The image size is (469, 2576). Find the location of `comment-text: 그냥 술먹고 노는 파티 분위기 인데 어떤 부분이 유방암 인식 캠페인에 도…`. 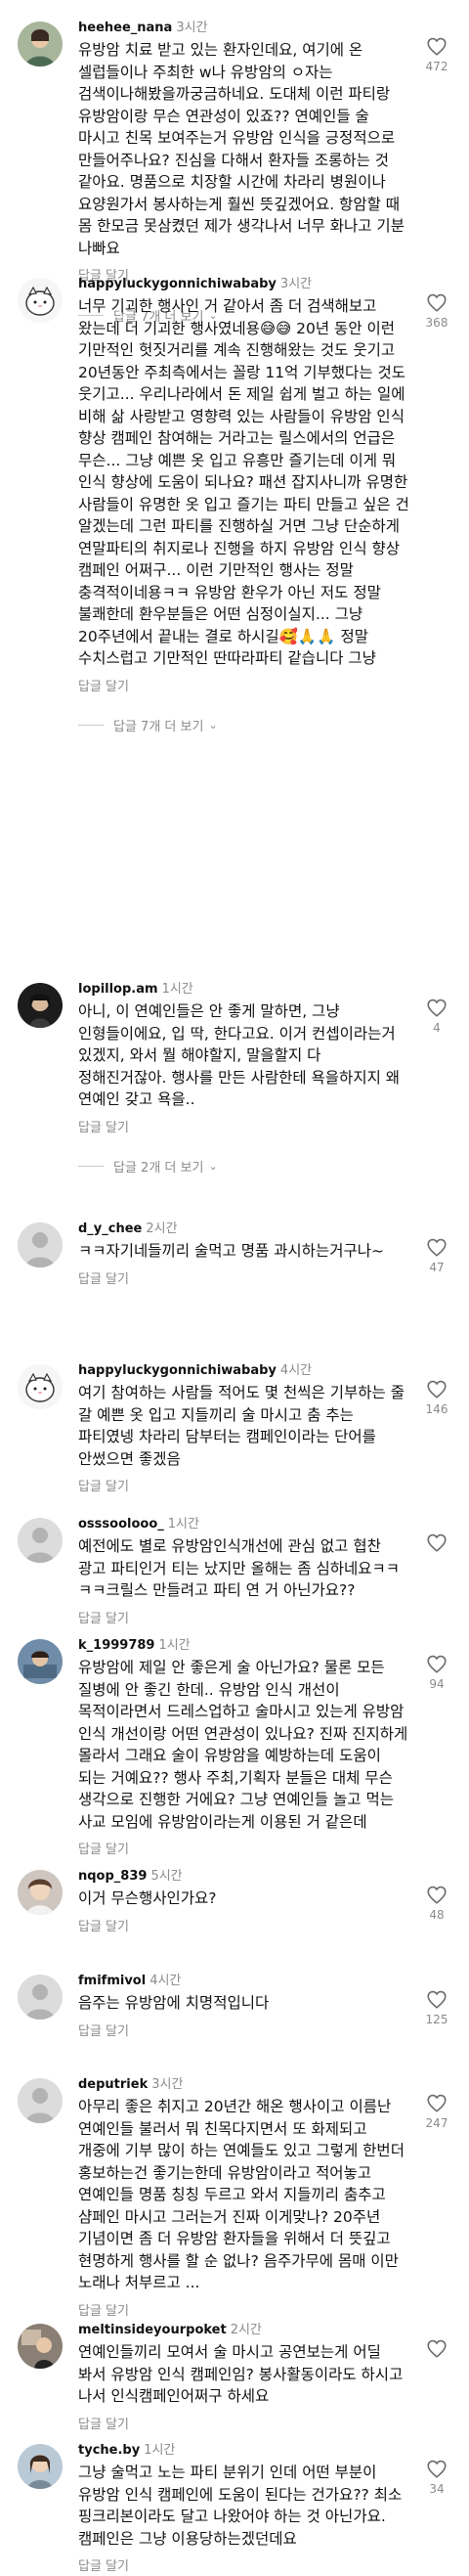

comment-text: 그냥 술먹고 노는 파티 분위기 인데 어떤 부분이 유방암 인식 캠페인에 도… is located at coordinates (240, 2506).